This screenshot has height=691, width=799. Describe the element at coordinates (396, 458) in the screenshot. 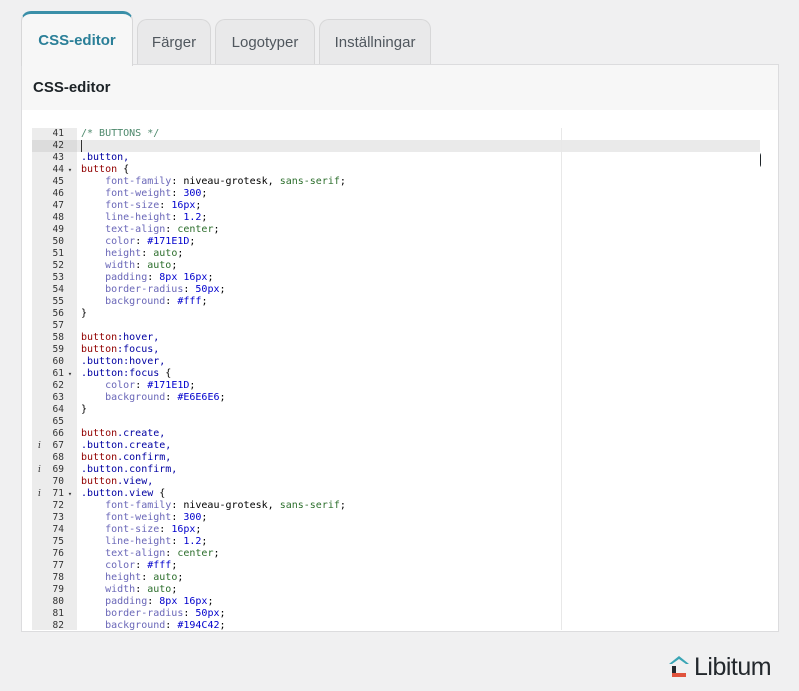

I see `code-line: 68 button.confirm,` at that location.